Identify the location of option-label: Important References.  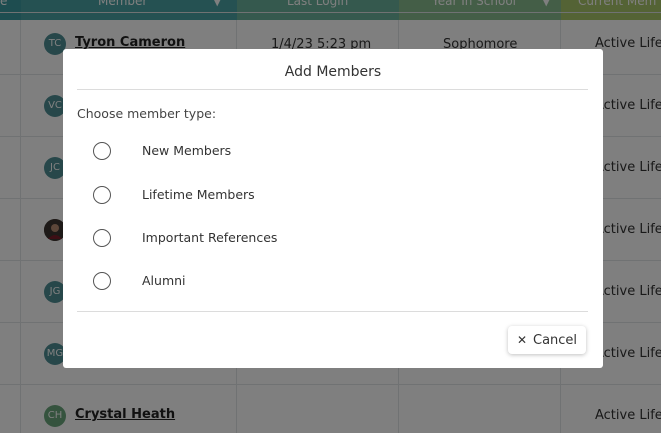
(209, 237).